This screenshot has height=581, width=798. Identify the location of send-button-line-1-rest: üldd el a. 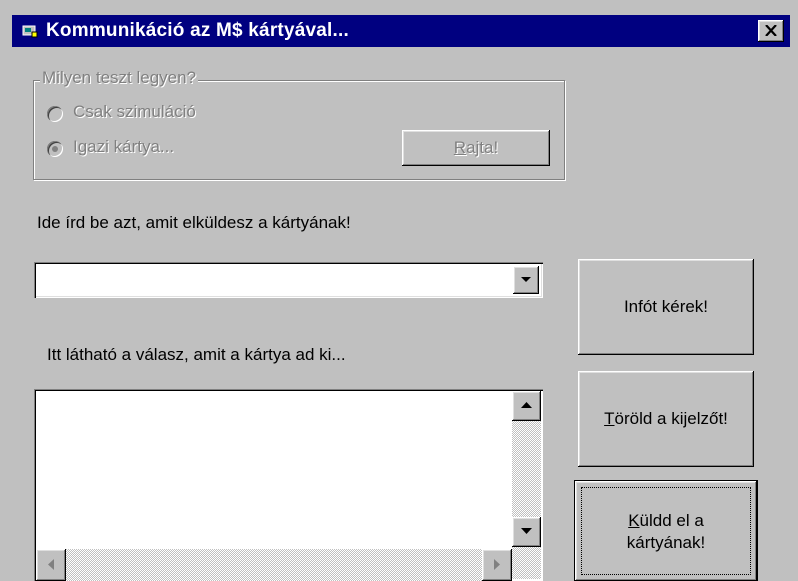
(671, 520).